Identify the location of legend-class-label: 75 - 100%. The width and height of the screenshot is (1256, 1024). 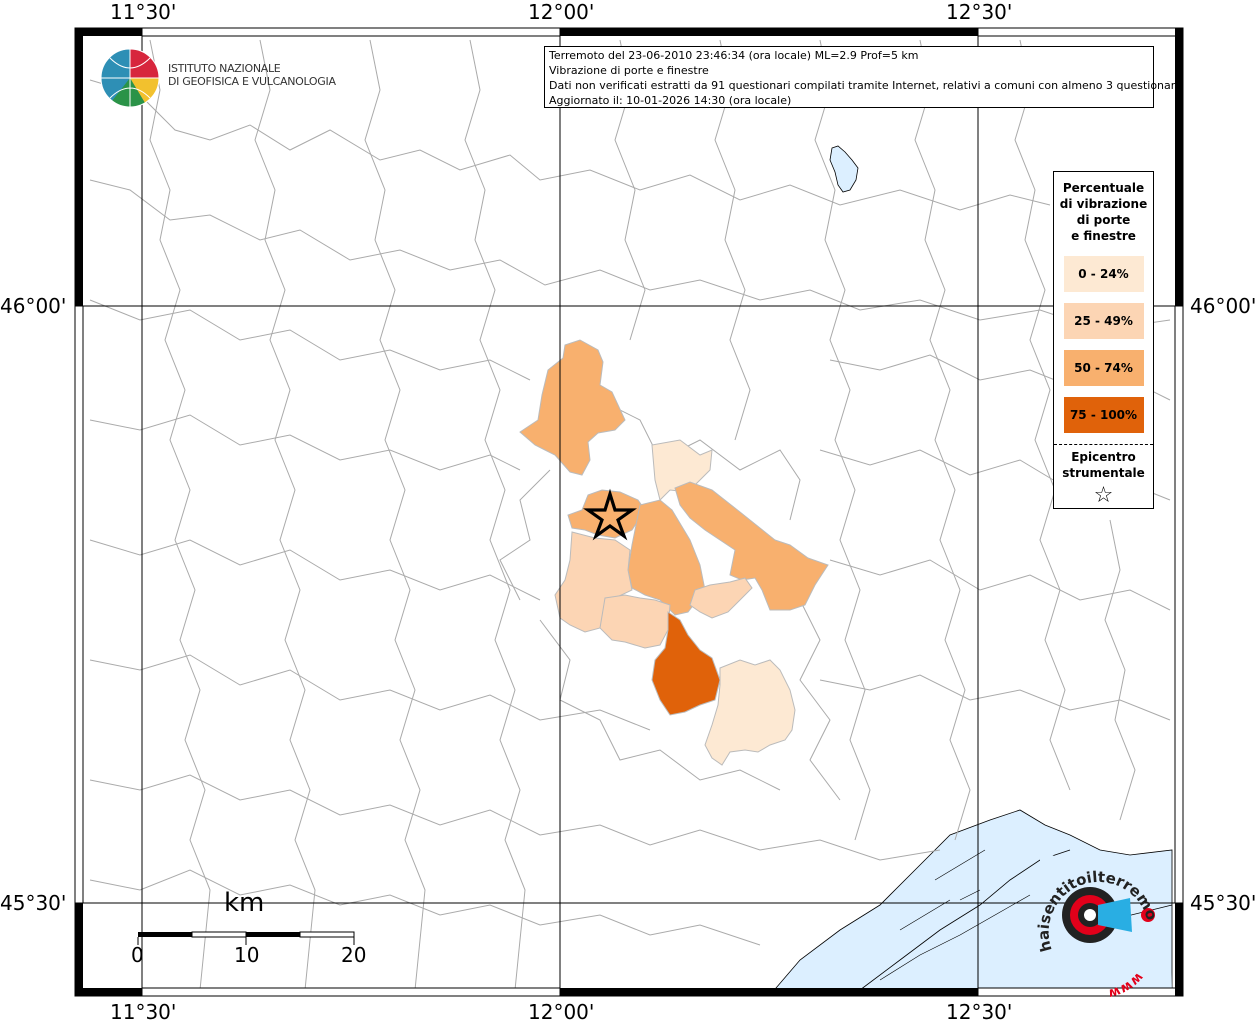
(1103, 415).